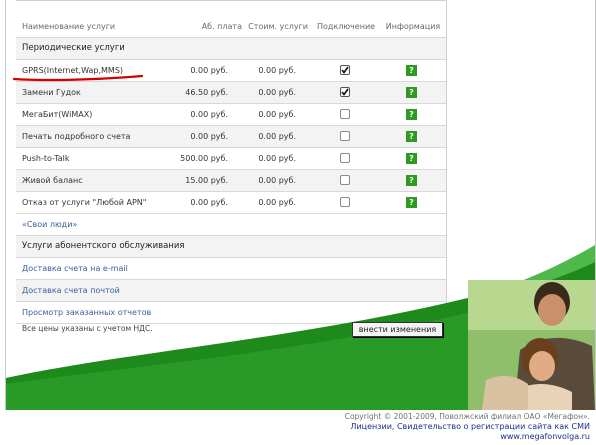 The height and width of the screenshot is (445, 596). Describe the element at coordinates (87, 328) in the screenshot. I see `vat-note: Все цены указаны с учетом НДС.` at that location.